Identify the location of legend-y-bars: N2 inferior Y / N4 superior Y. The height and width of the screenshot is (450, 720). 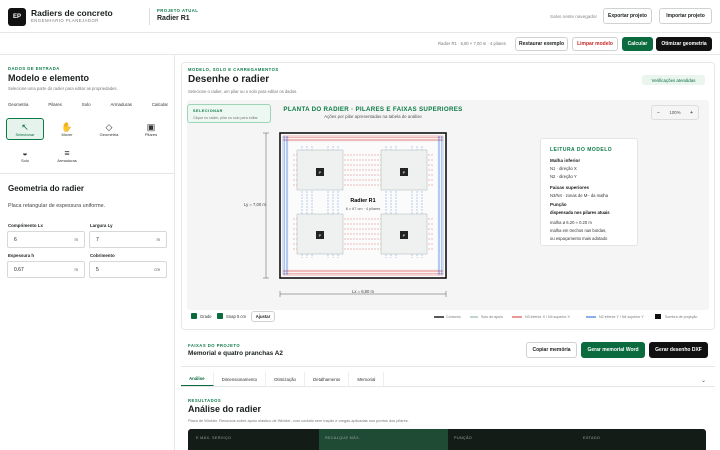
(621, 317).